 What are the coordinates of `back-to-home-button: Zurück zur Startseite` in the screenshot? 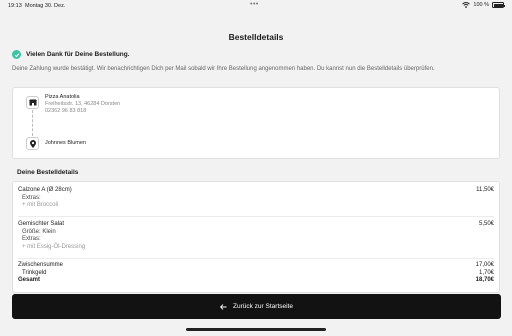 It's located at (256, 306).